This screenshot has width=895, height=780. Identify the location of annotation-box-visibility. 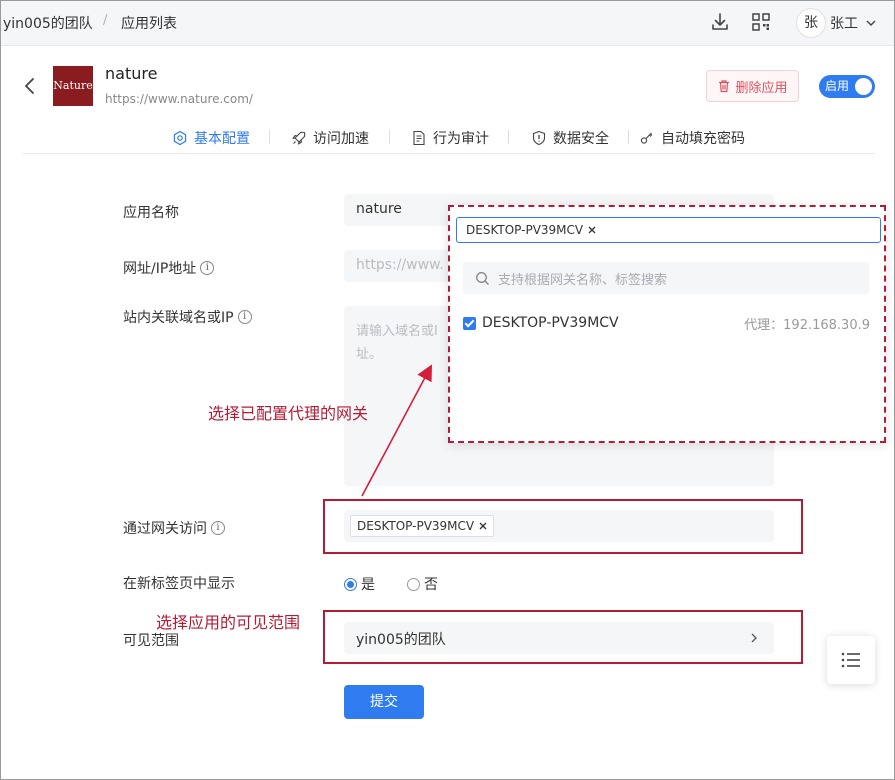
(563, 637).